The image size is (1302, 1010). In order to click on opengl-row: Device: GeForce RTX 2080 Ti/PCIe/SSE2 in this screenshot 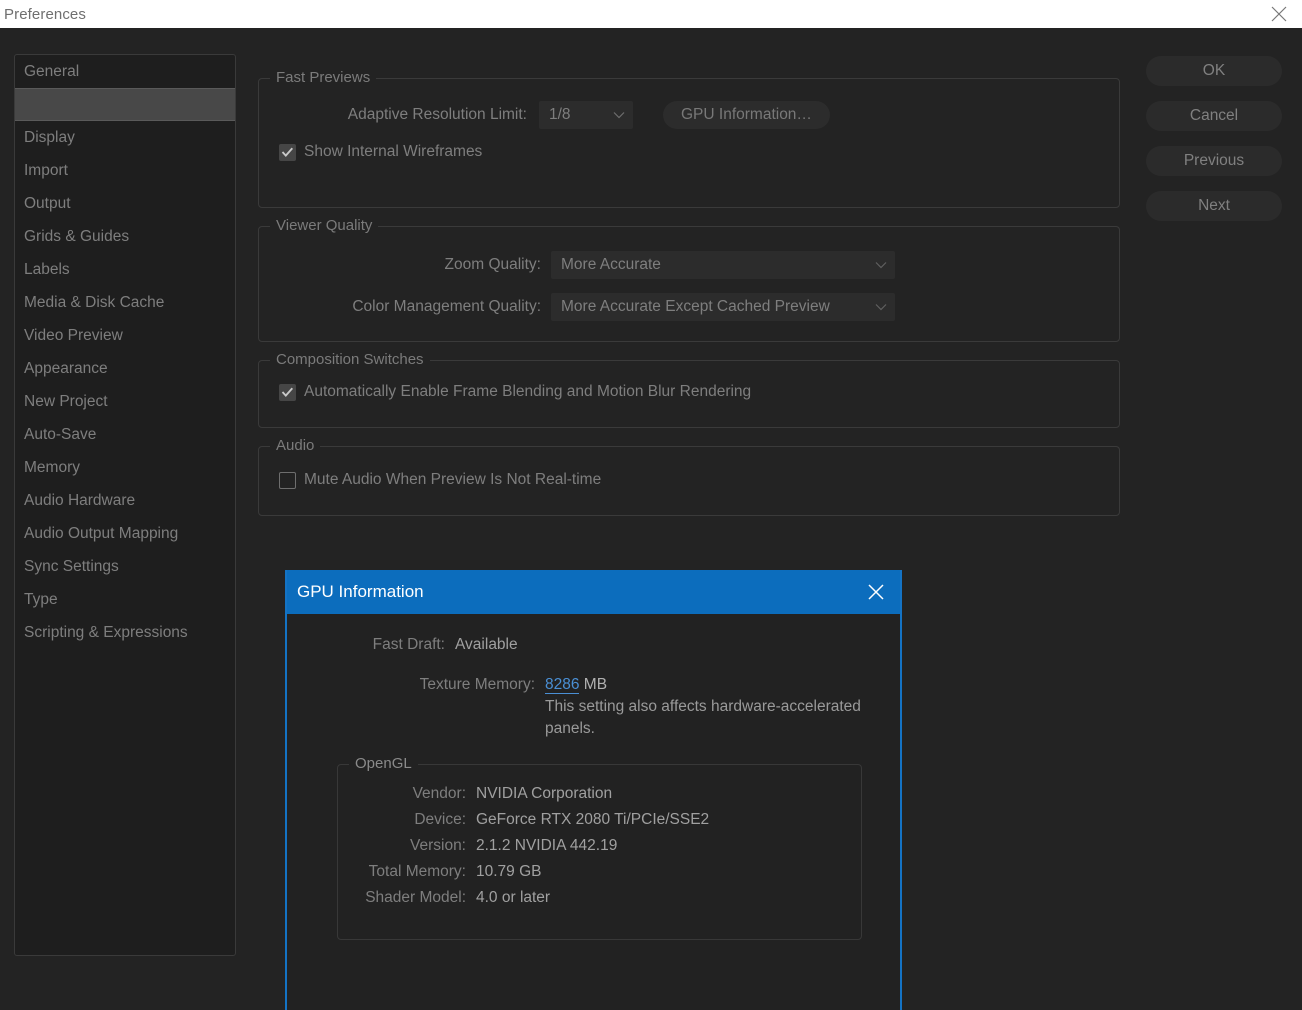, I will do `click(594, 820)`.